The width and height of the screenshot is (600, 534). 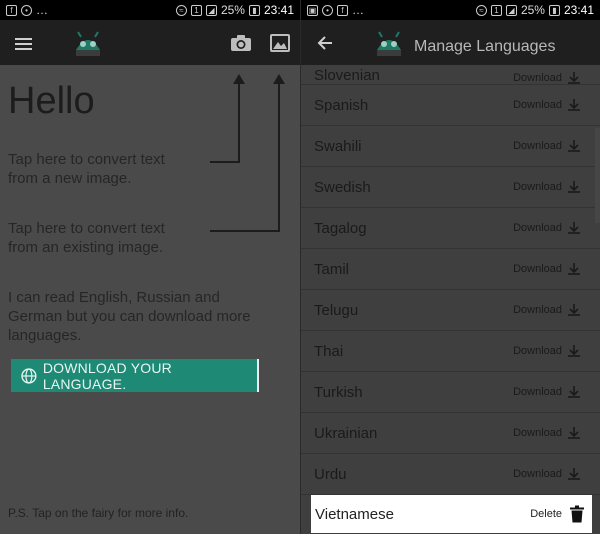 I want to click on tip-languages-line2: German but you can download more, so click(x=129, y=316).